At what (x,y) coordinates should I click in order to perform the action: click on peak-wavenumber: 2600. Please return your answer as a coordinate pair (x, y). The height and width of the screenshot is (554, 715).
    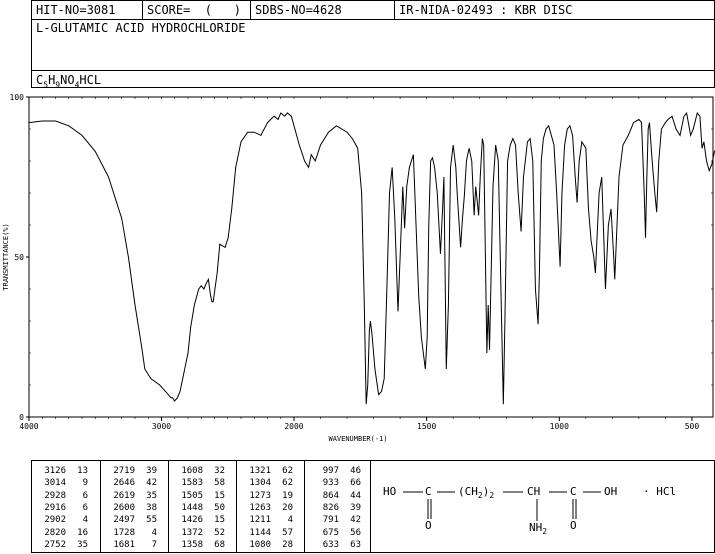
    Looking at the image, I should click on (124, 507).